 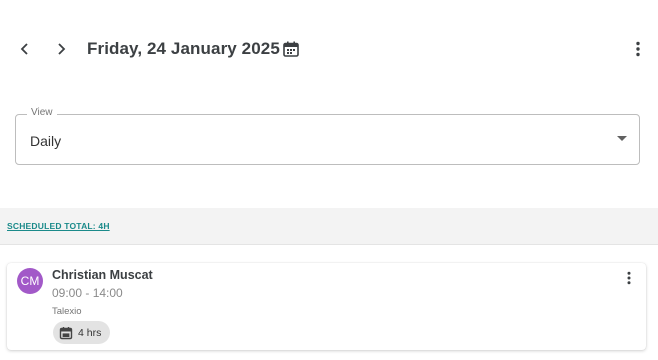 What do you see at coordinates (42, 112) in the screenshot?
I see `view-select-label: View` at bounding box center [42, 112].